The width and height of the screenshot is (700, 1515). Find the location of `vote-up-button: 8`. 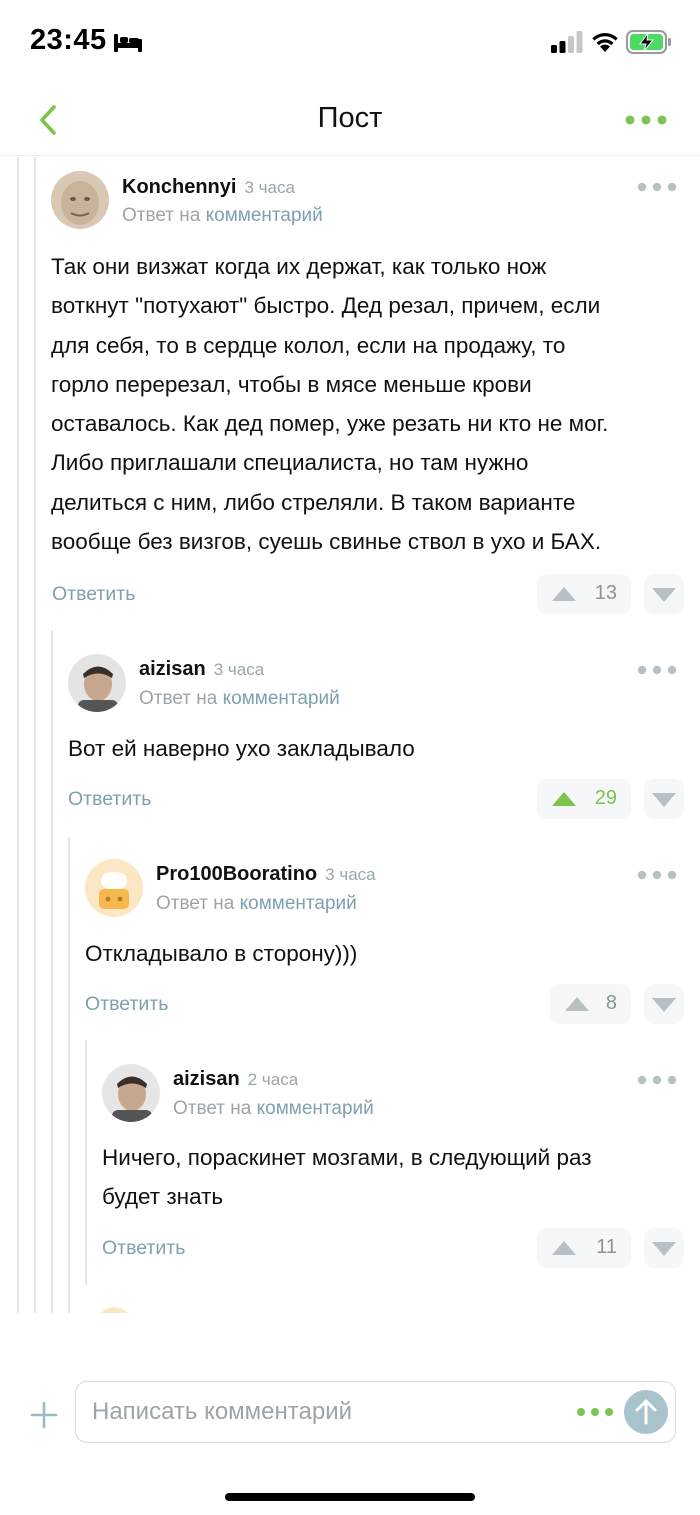

vote-up-button: 8 is located at coordinates (590, 1004).